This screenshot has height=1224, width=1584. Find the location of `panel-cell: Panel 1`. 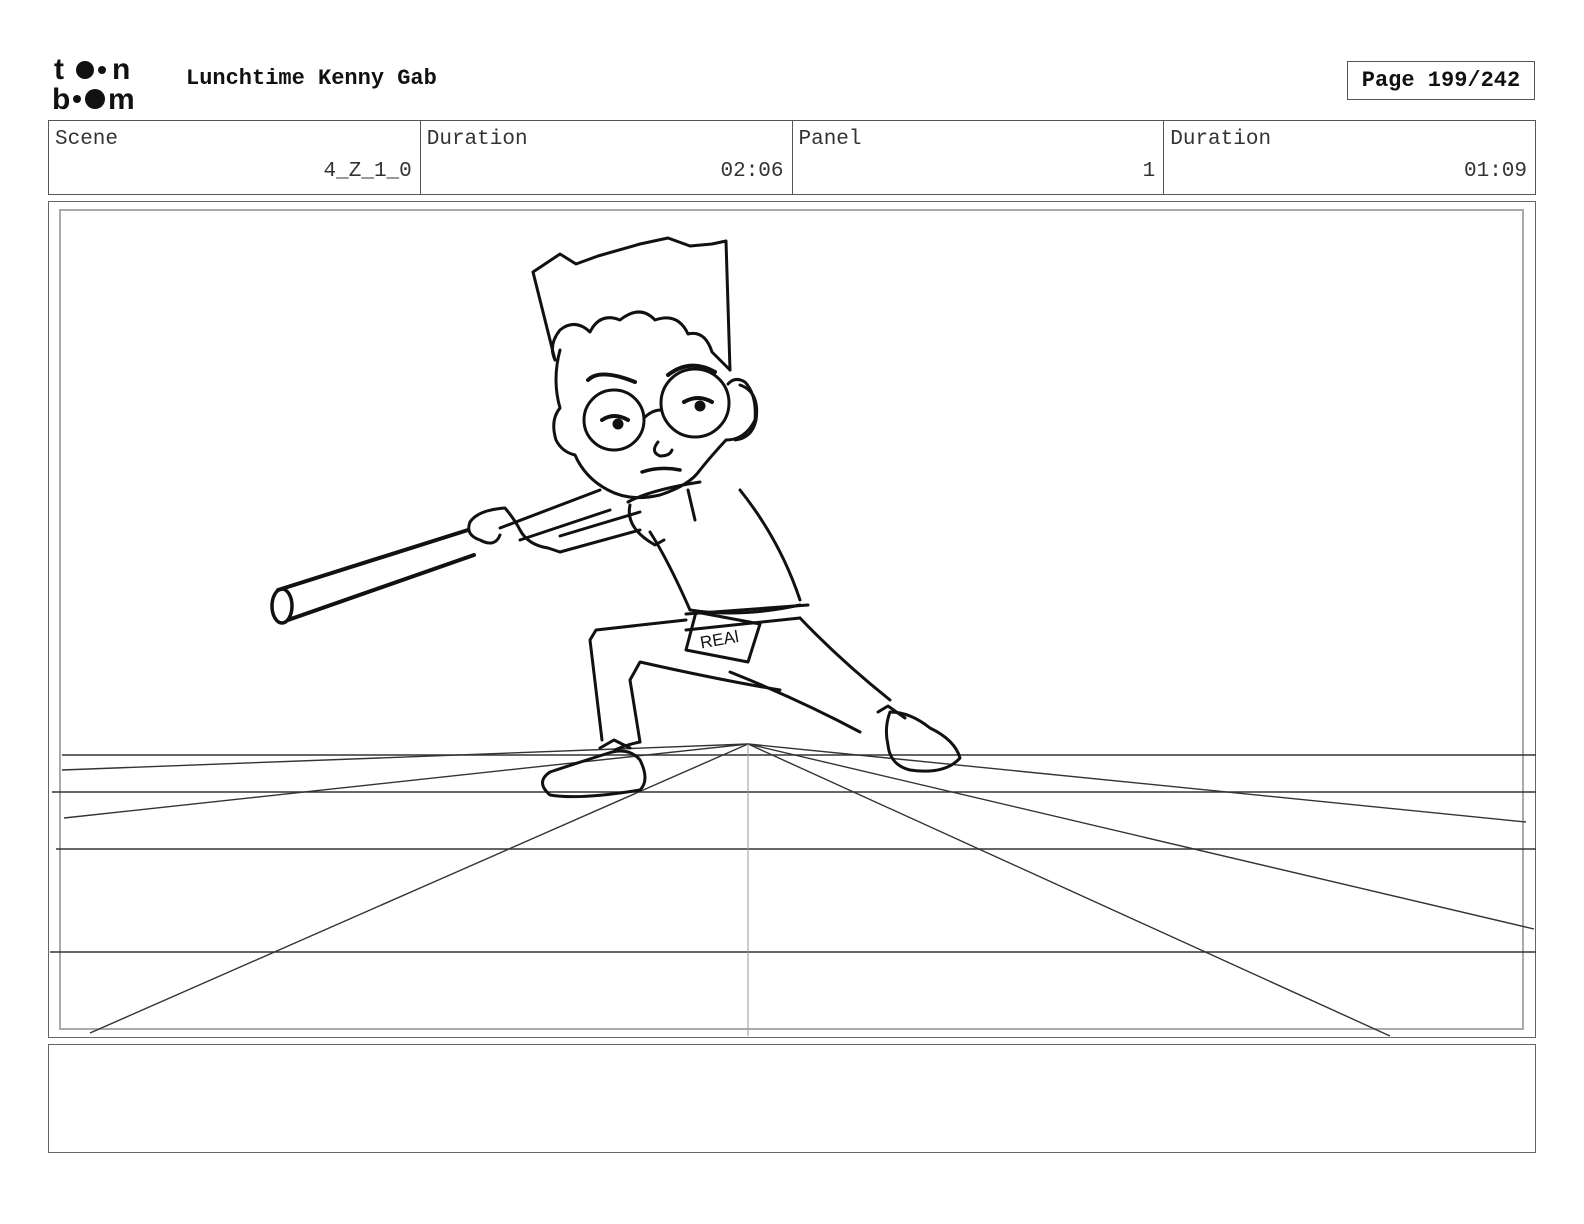

panel-cell: Panel 1 is located at coordinates (979, 157).